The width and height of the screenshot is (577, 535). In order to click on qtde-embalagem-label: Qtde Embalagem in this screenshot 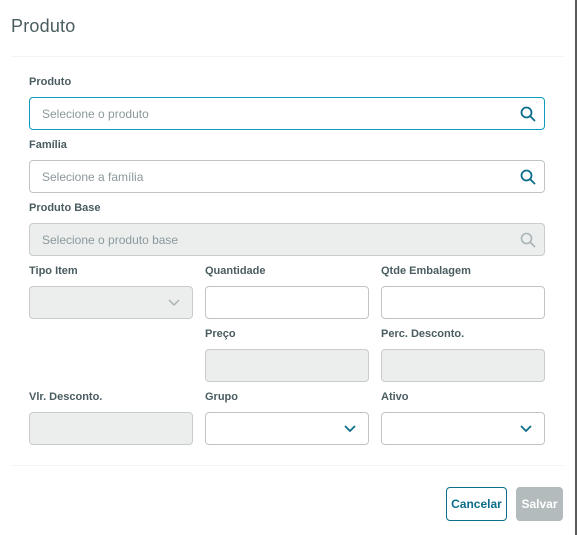, I will do `click(426, 271)`.